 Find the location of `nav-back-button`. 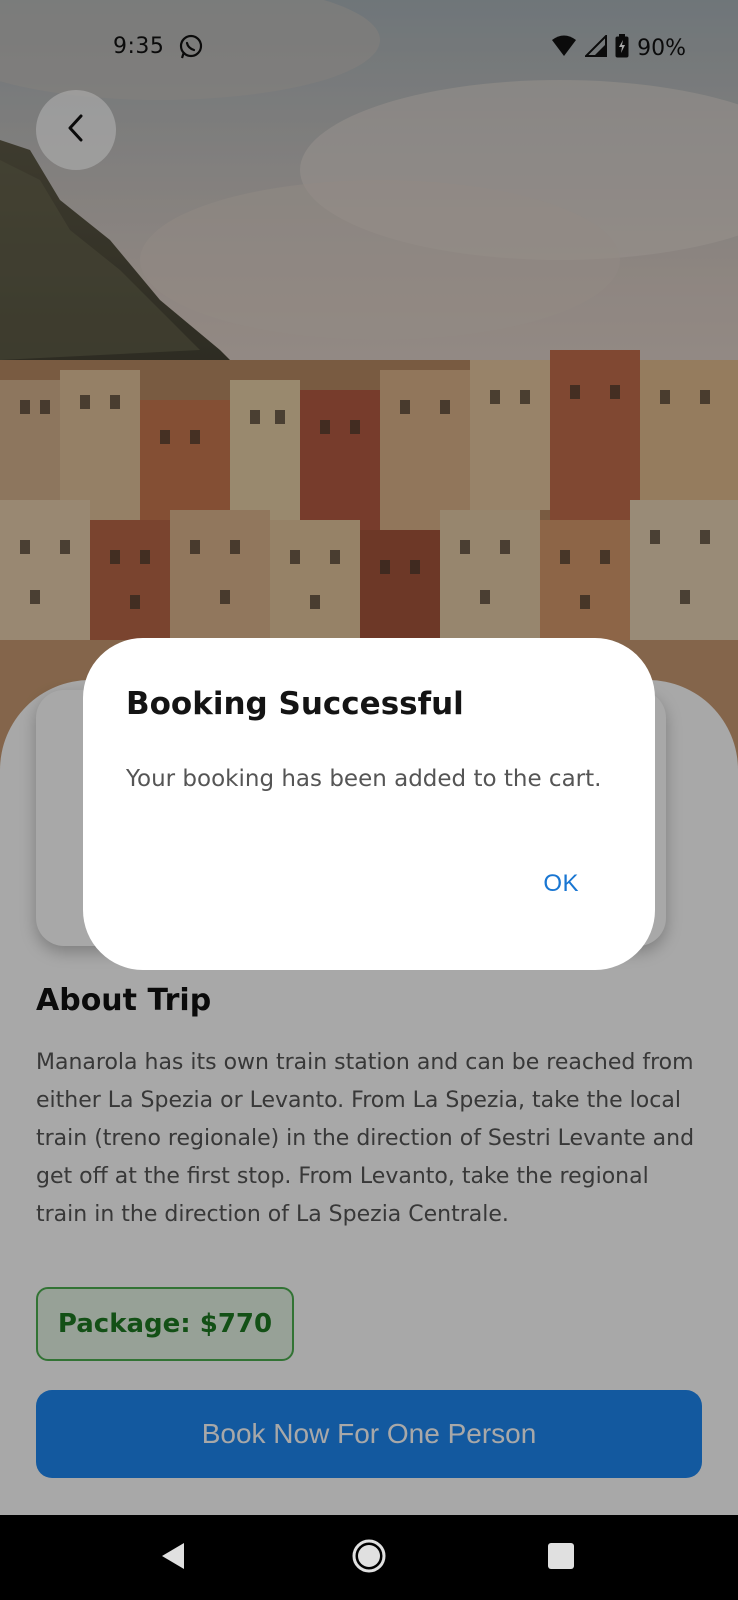

nav-back-button is located at coordinates (173, 1557).